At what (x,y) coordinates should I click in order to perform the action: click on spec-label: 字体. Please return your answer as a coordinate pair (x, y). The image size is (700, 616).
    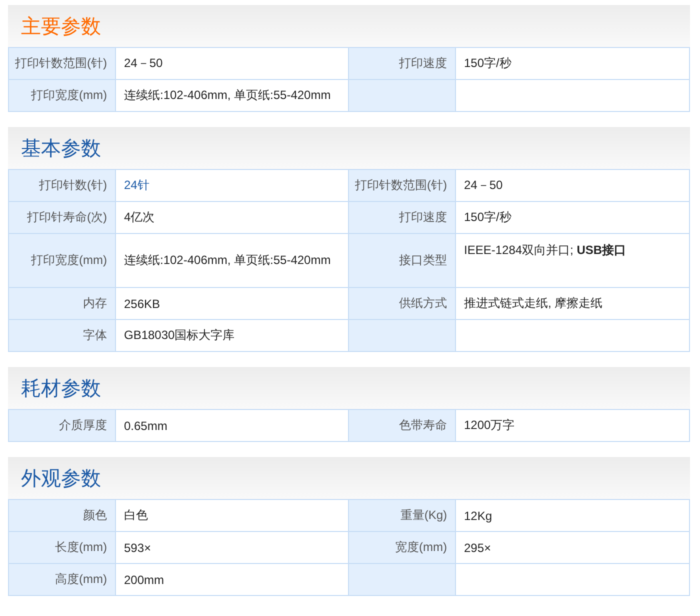
    Looking at the image, I should click on (62, 336).